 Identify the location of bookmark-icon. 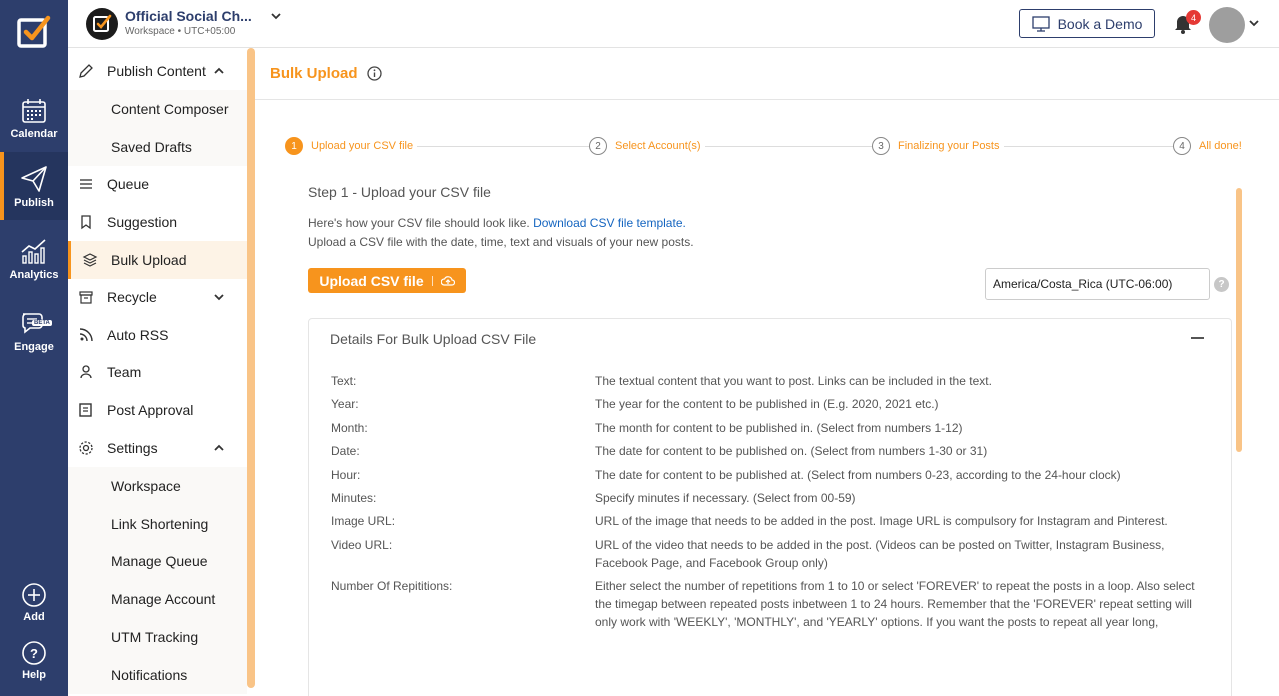
(86, 222).